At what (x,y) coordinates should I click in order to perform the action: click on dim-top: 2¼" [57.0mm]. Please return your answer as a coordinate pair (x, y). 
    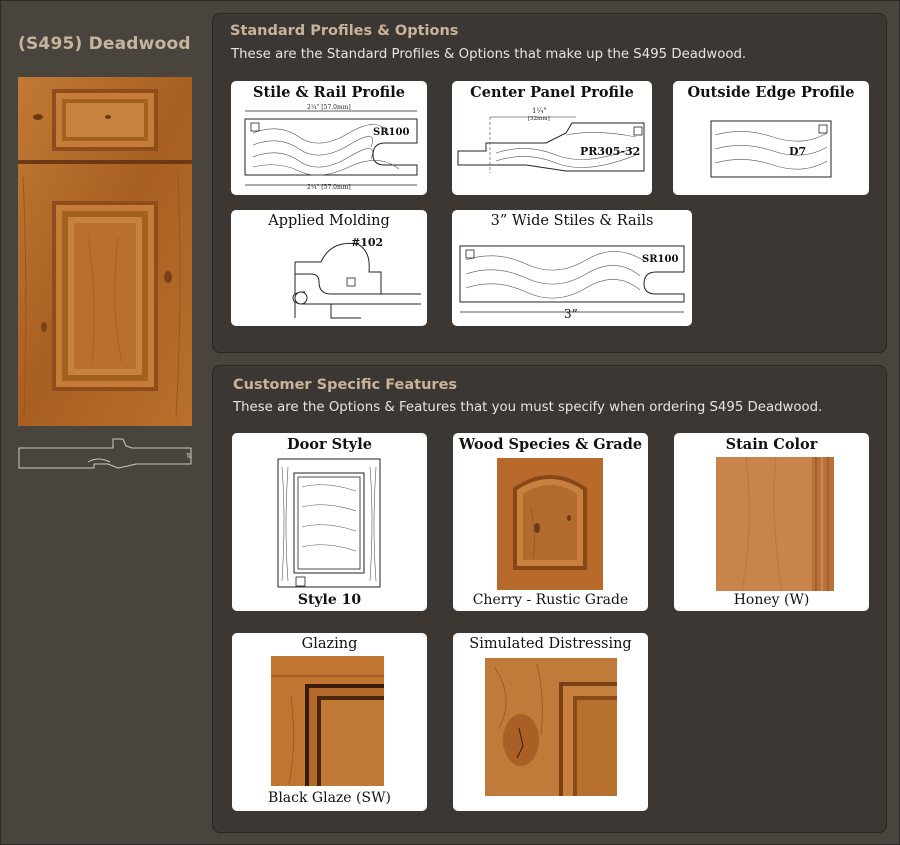
    Looking at the image, I should click on (329, 107).